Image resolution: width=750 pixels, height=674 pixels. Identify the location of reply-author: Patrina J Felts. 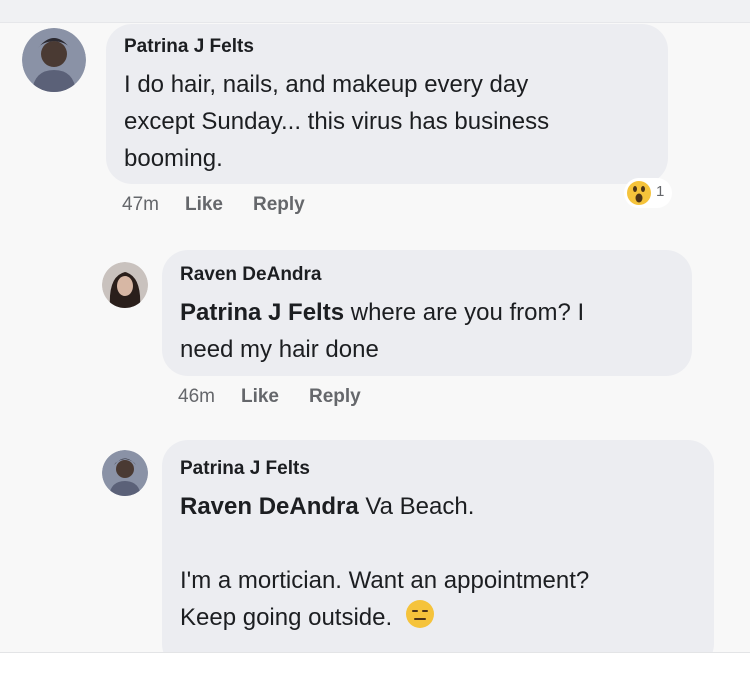
(245, 469).